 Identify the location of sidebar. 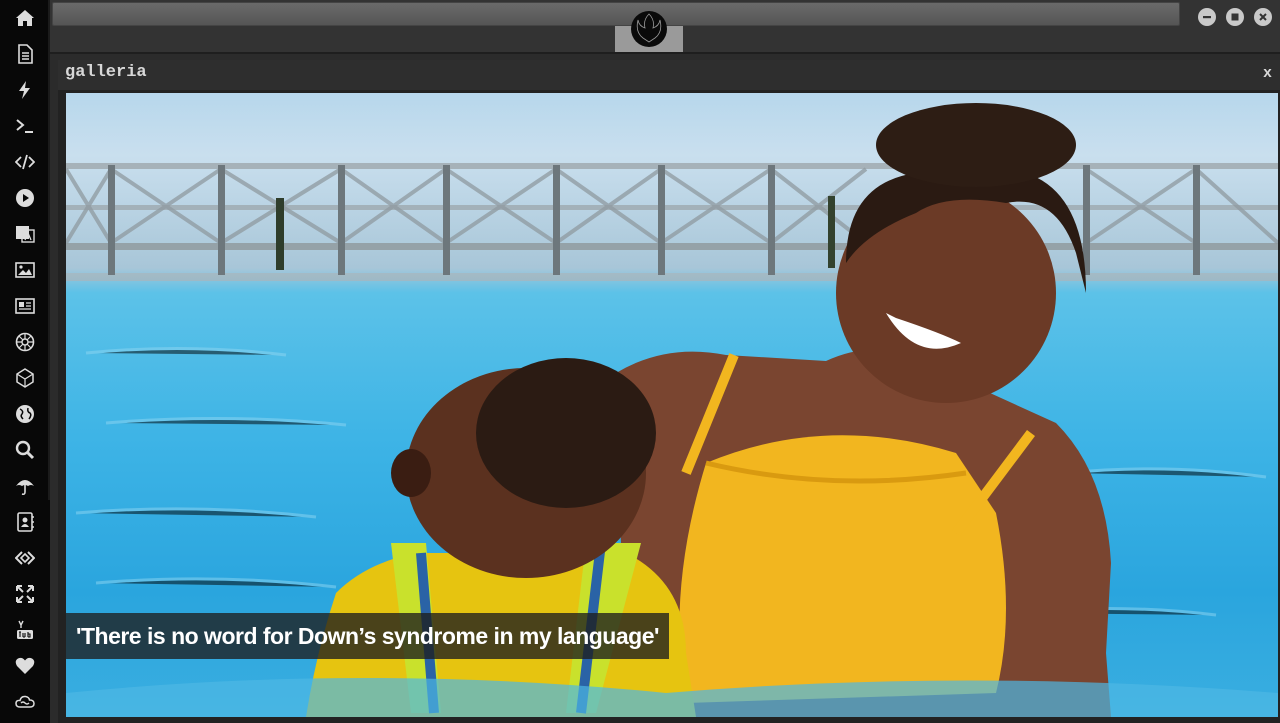
(25, 361).